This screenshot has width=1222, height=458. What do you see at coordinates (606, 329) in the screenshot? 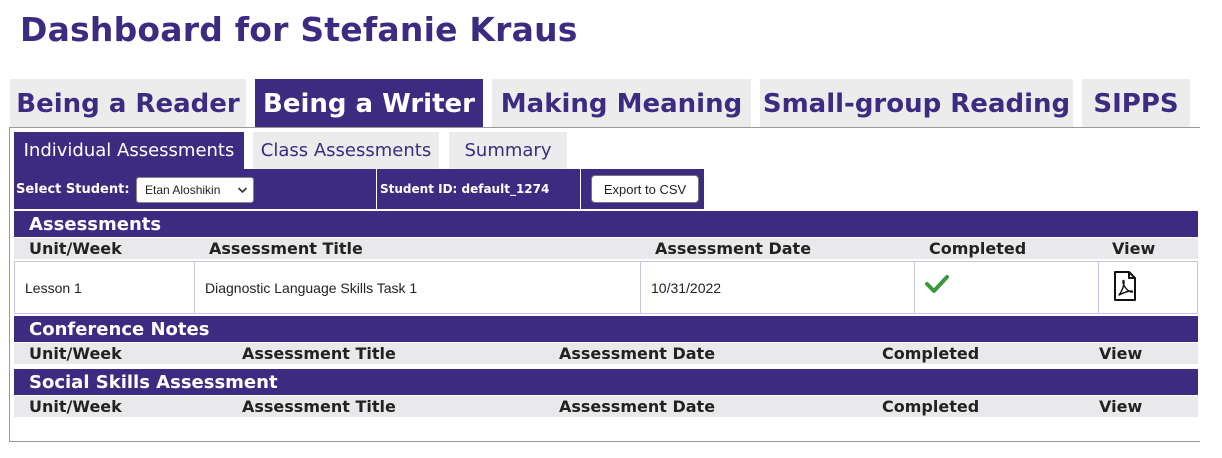
I see `conference-notes-header: Conference Notes` at bounding box center [606, 329].